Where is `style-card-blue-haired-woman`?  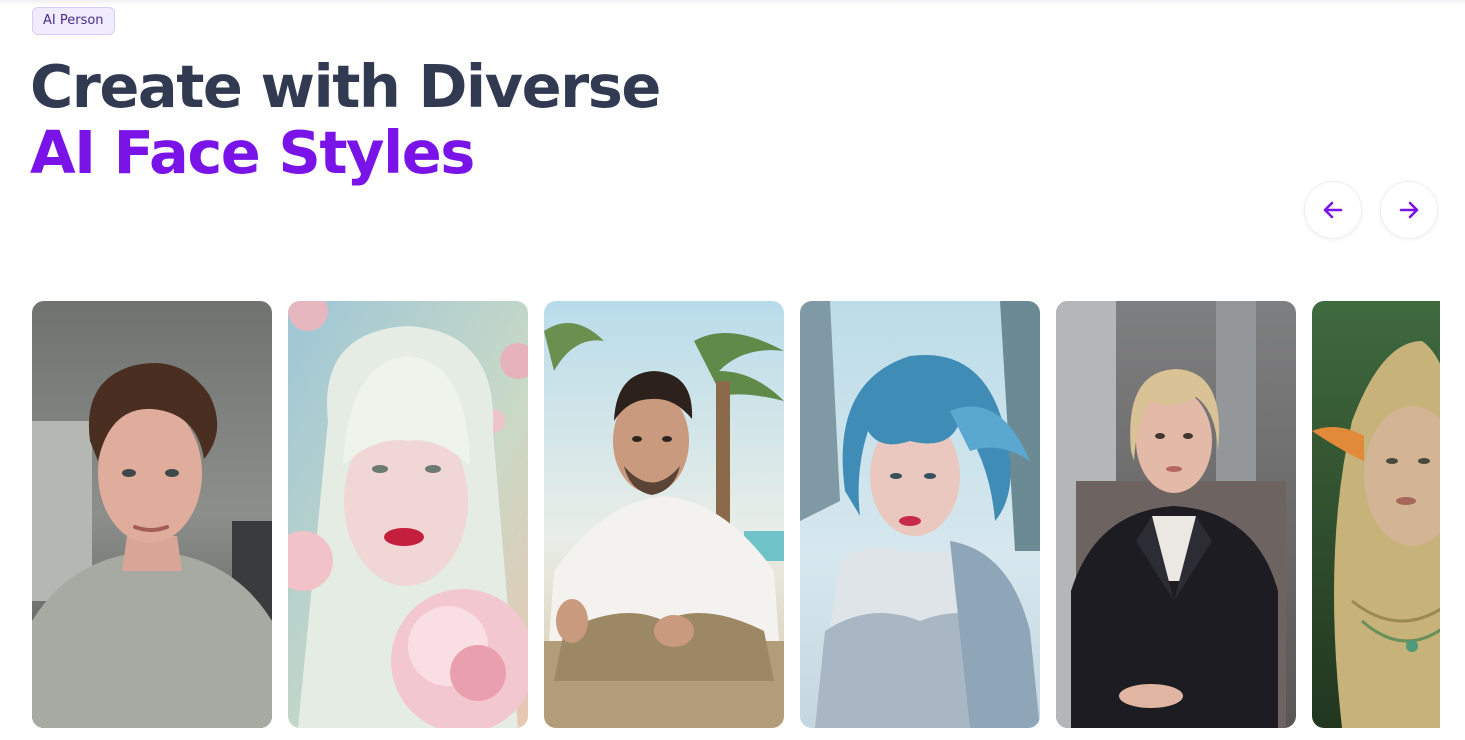 style-card-blue-haired-woman is located at coordinates (920, 514).